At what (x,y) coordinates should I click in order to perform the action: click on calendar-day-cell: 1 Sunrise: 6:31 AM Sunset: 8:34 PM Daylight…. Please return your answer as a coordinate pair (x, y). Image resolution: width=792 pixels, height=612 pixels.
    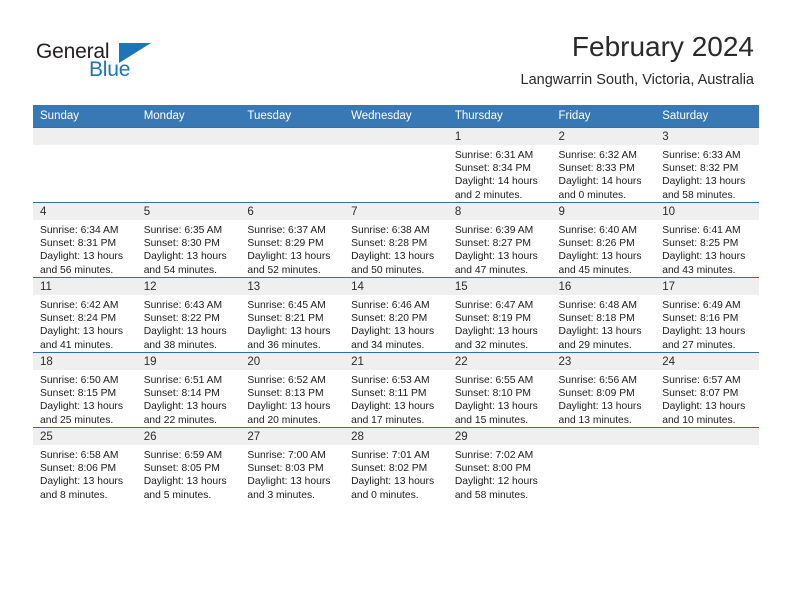
    Looking at the image, I should click on (499, 165).